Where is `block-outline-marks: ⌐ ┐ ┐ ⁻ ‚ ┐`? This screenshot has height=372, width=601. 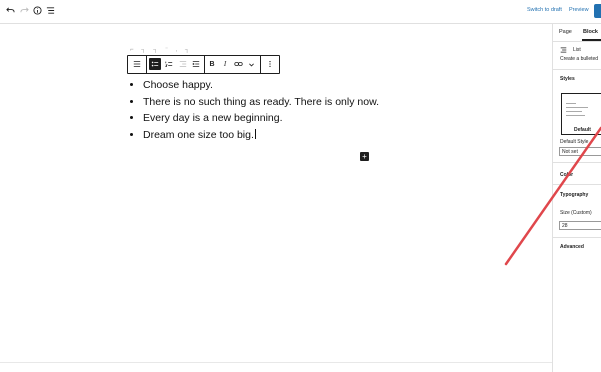
block-outline-marks: ⌐ ┐ ┐ ⁻ ‚ ┐ is located at coordinates (161, 50).